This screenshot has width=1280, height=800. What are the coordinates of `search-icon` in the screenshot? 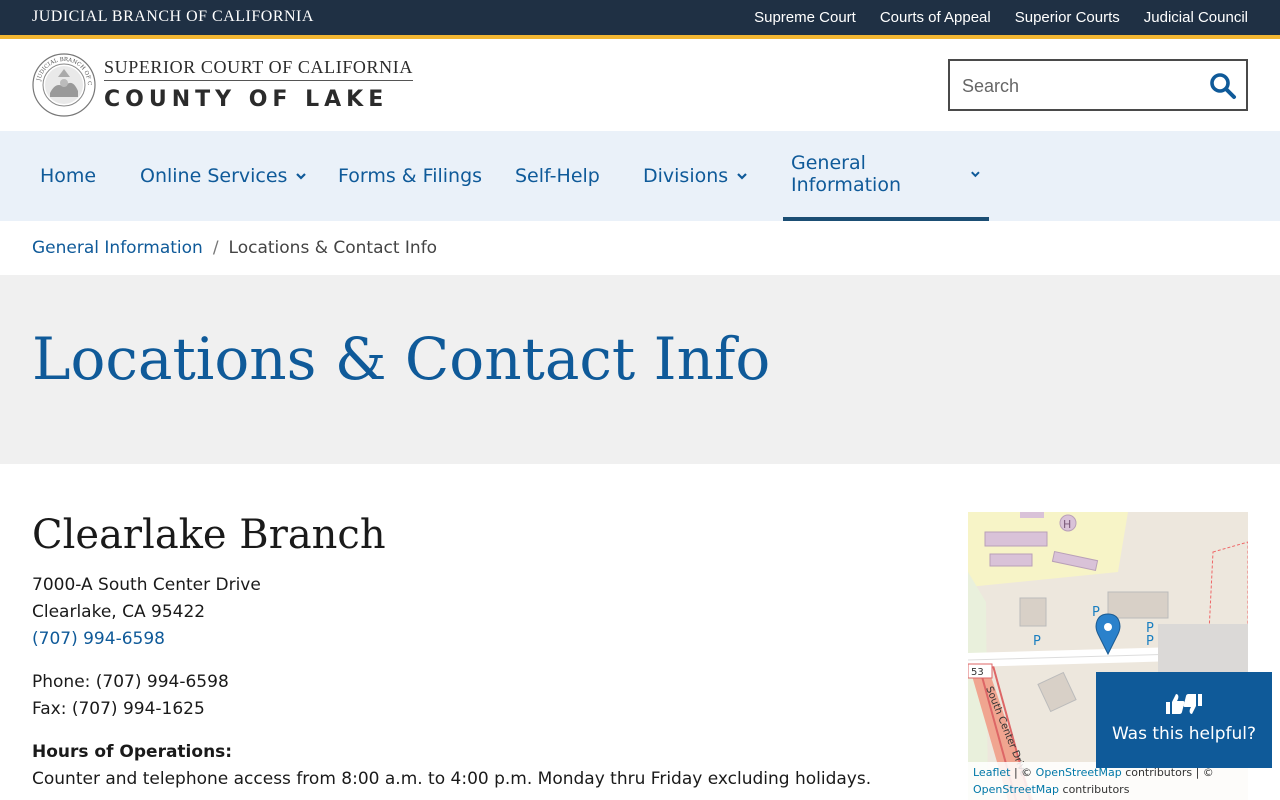 It's located at (1223, 86).